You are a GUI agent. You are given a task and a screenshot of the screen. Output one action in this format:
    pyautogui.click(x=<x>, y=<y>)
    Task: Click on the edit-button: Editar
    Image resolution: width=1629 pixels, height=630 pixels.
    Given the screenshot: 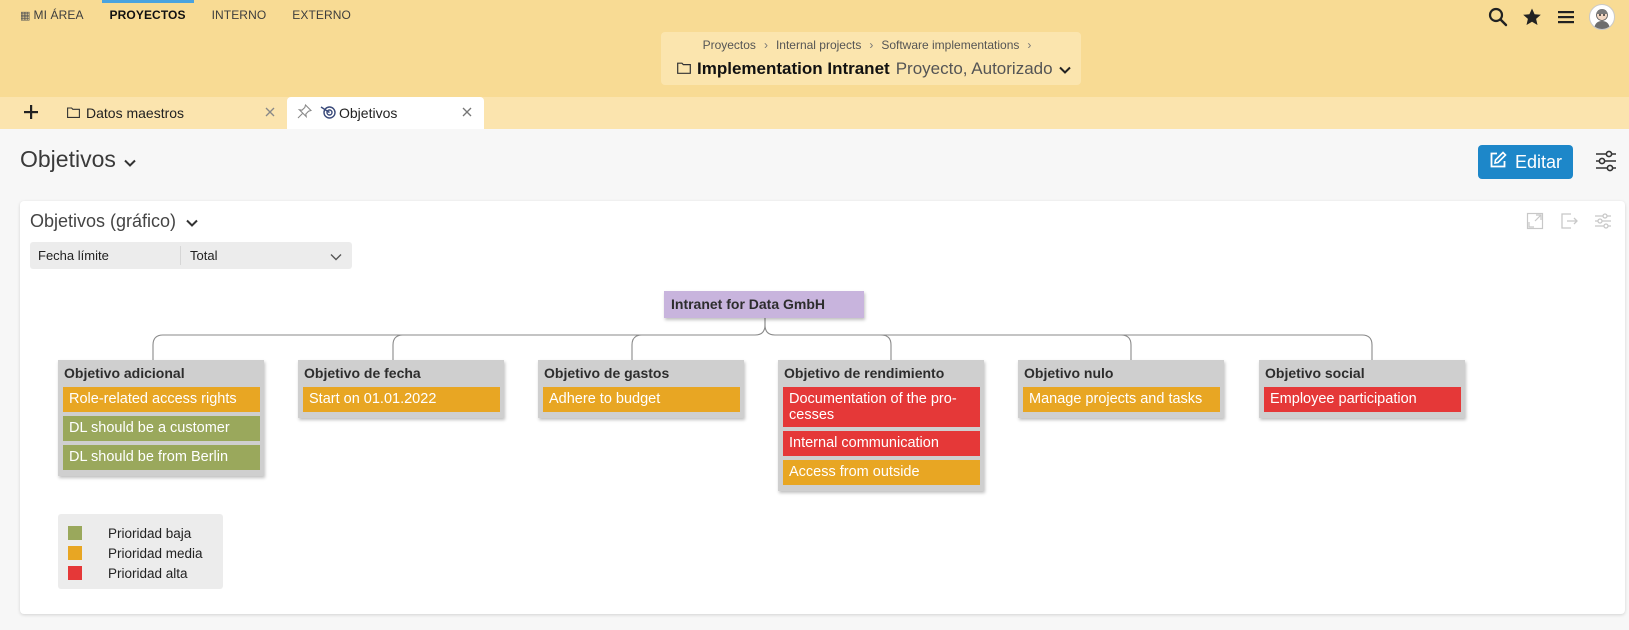 What is the action you would take?
    pyautogui.click(x=1525, y=162)
    